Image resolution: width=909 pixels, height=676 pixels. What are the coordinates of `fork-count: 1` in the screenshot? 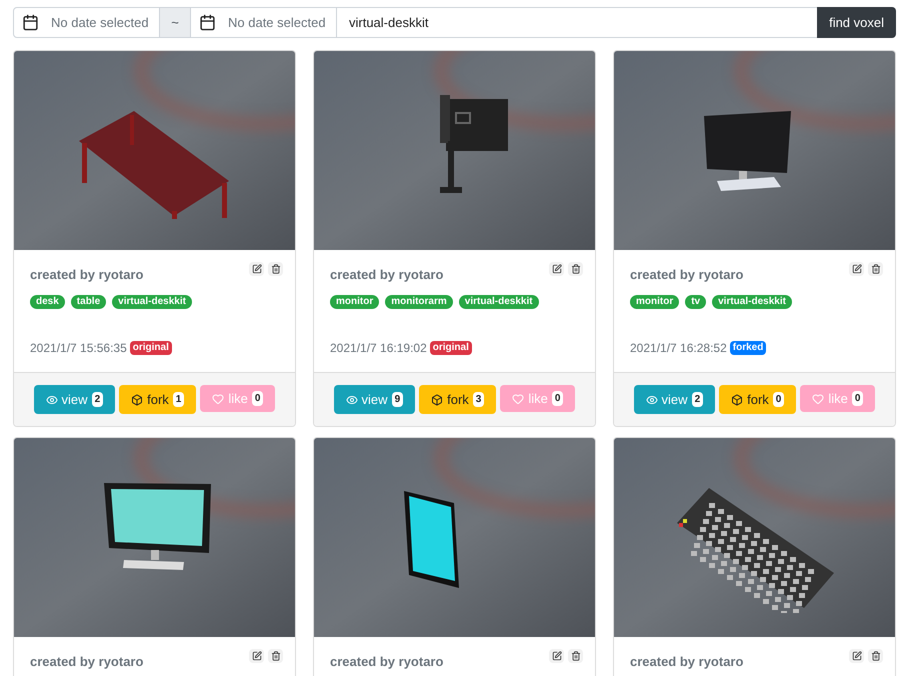 It's located at (178, 399).